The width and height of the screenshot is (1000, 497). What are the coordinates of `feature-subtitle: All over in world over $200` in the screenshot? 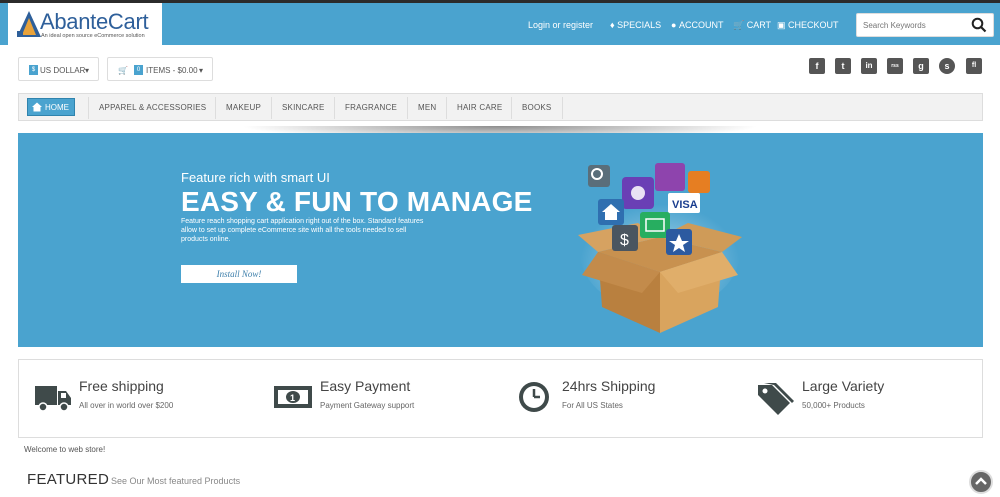 It's located at (126, 405).